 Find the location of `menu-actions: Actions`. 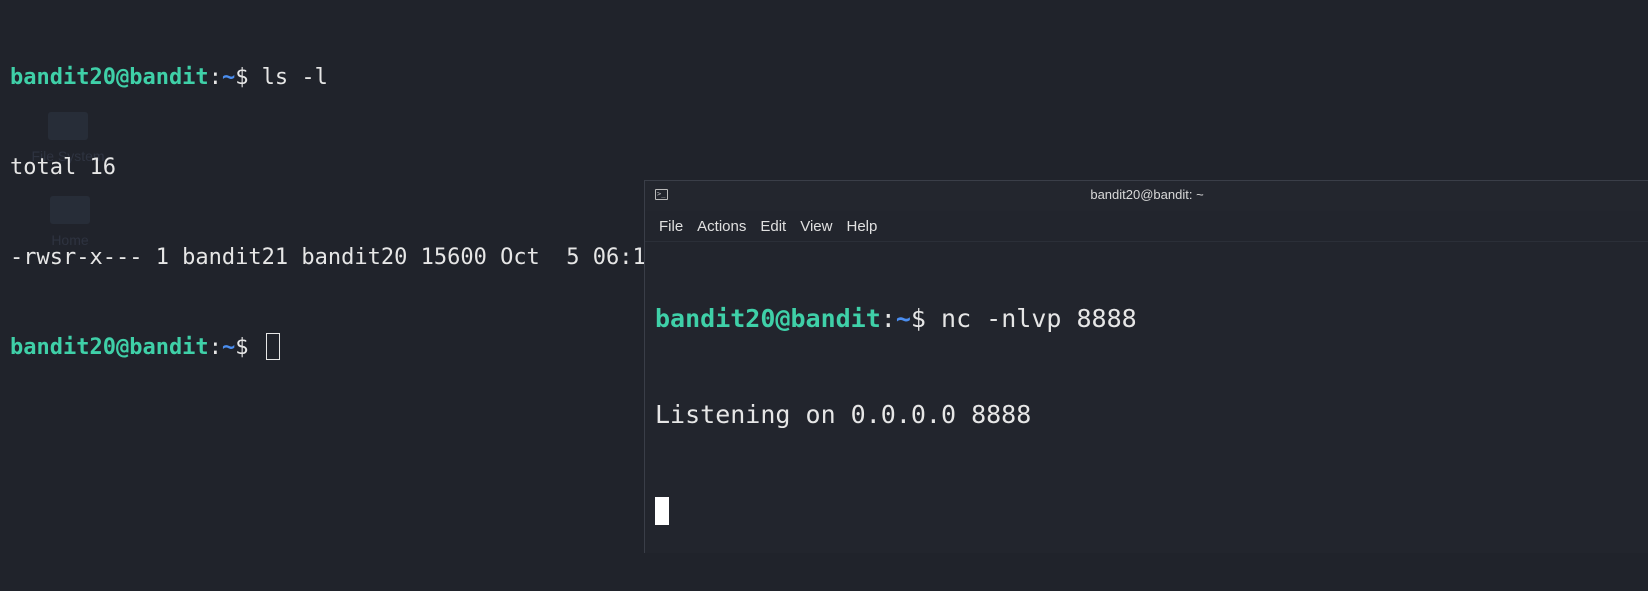

menu-actions: Actions is located at coordinates (721, 226).